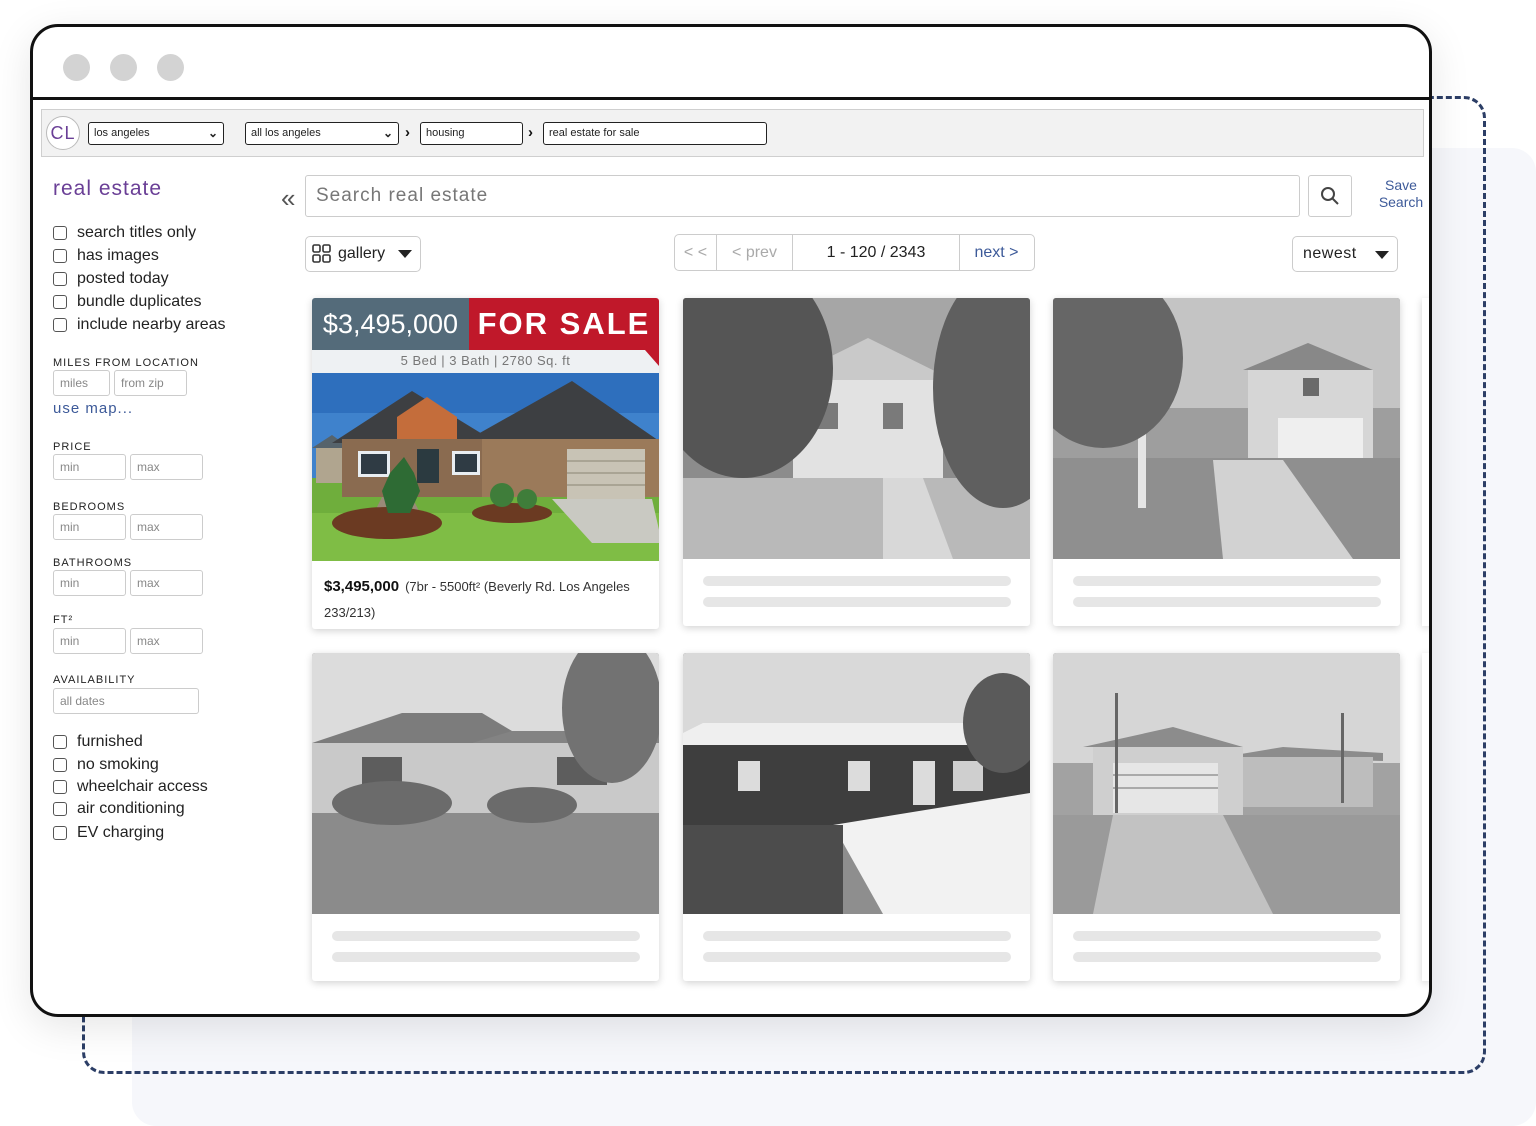 Image resolution: width=1536 pixels, height=1126 pixels. I want to click on area-select: all los angeles ⌄, so click(322, 133).